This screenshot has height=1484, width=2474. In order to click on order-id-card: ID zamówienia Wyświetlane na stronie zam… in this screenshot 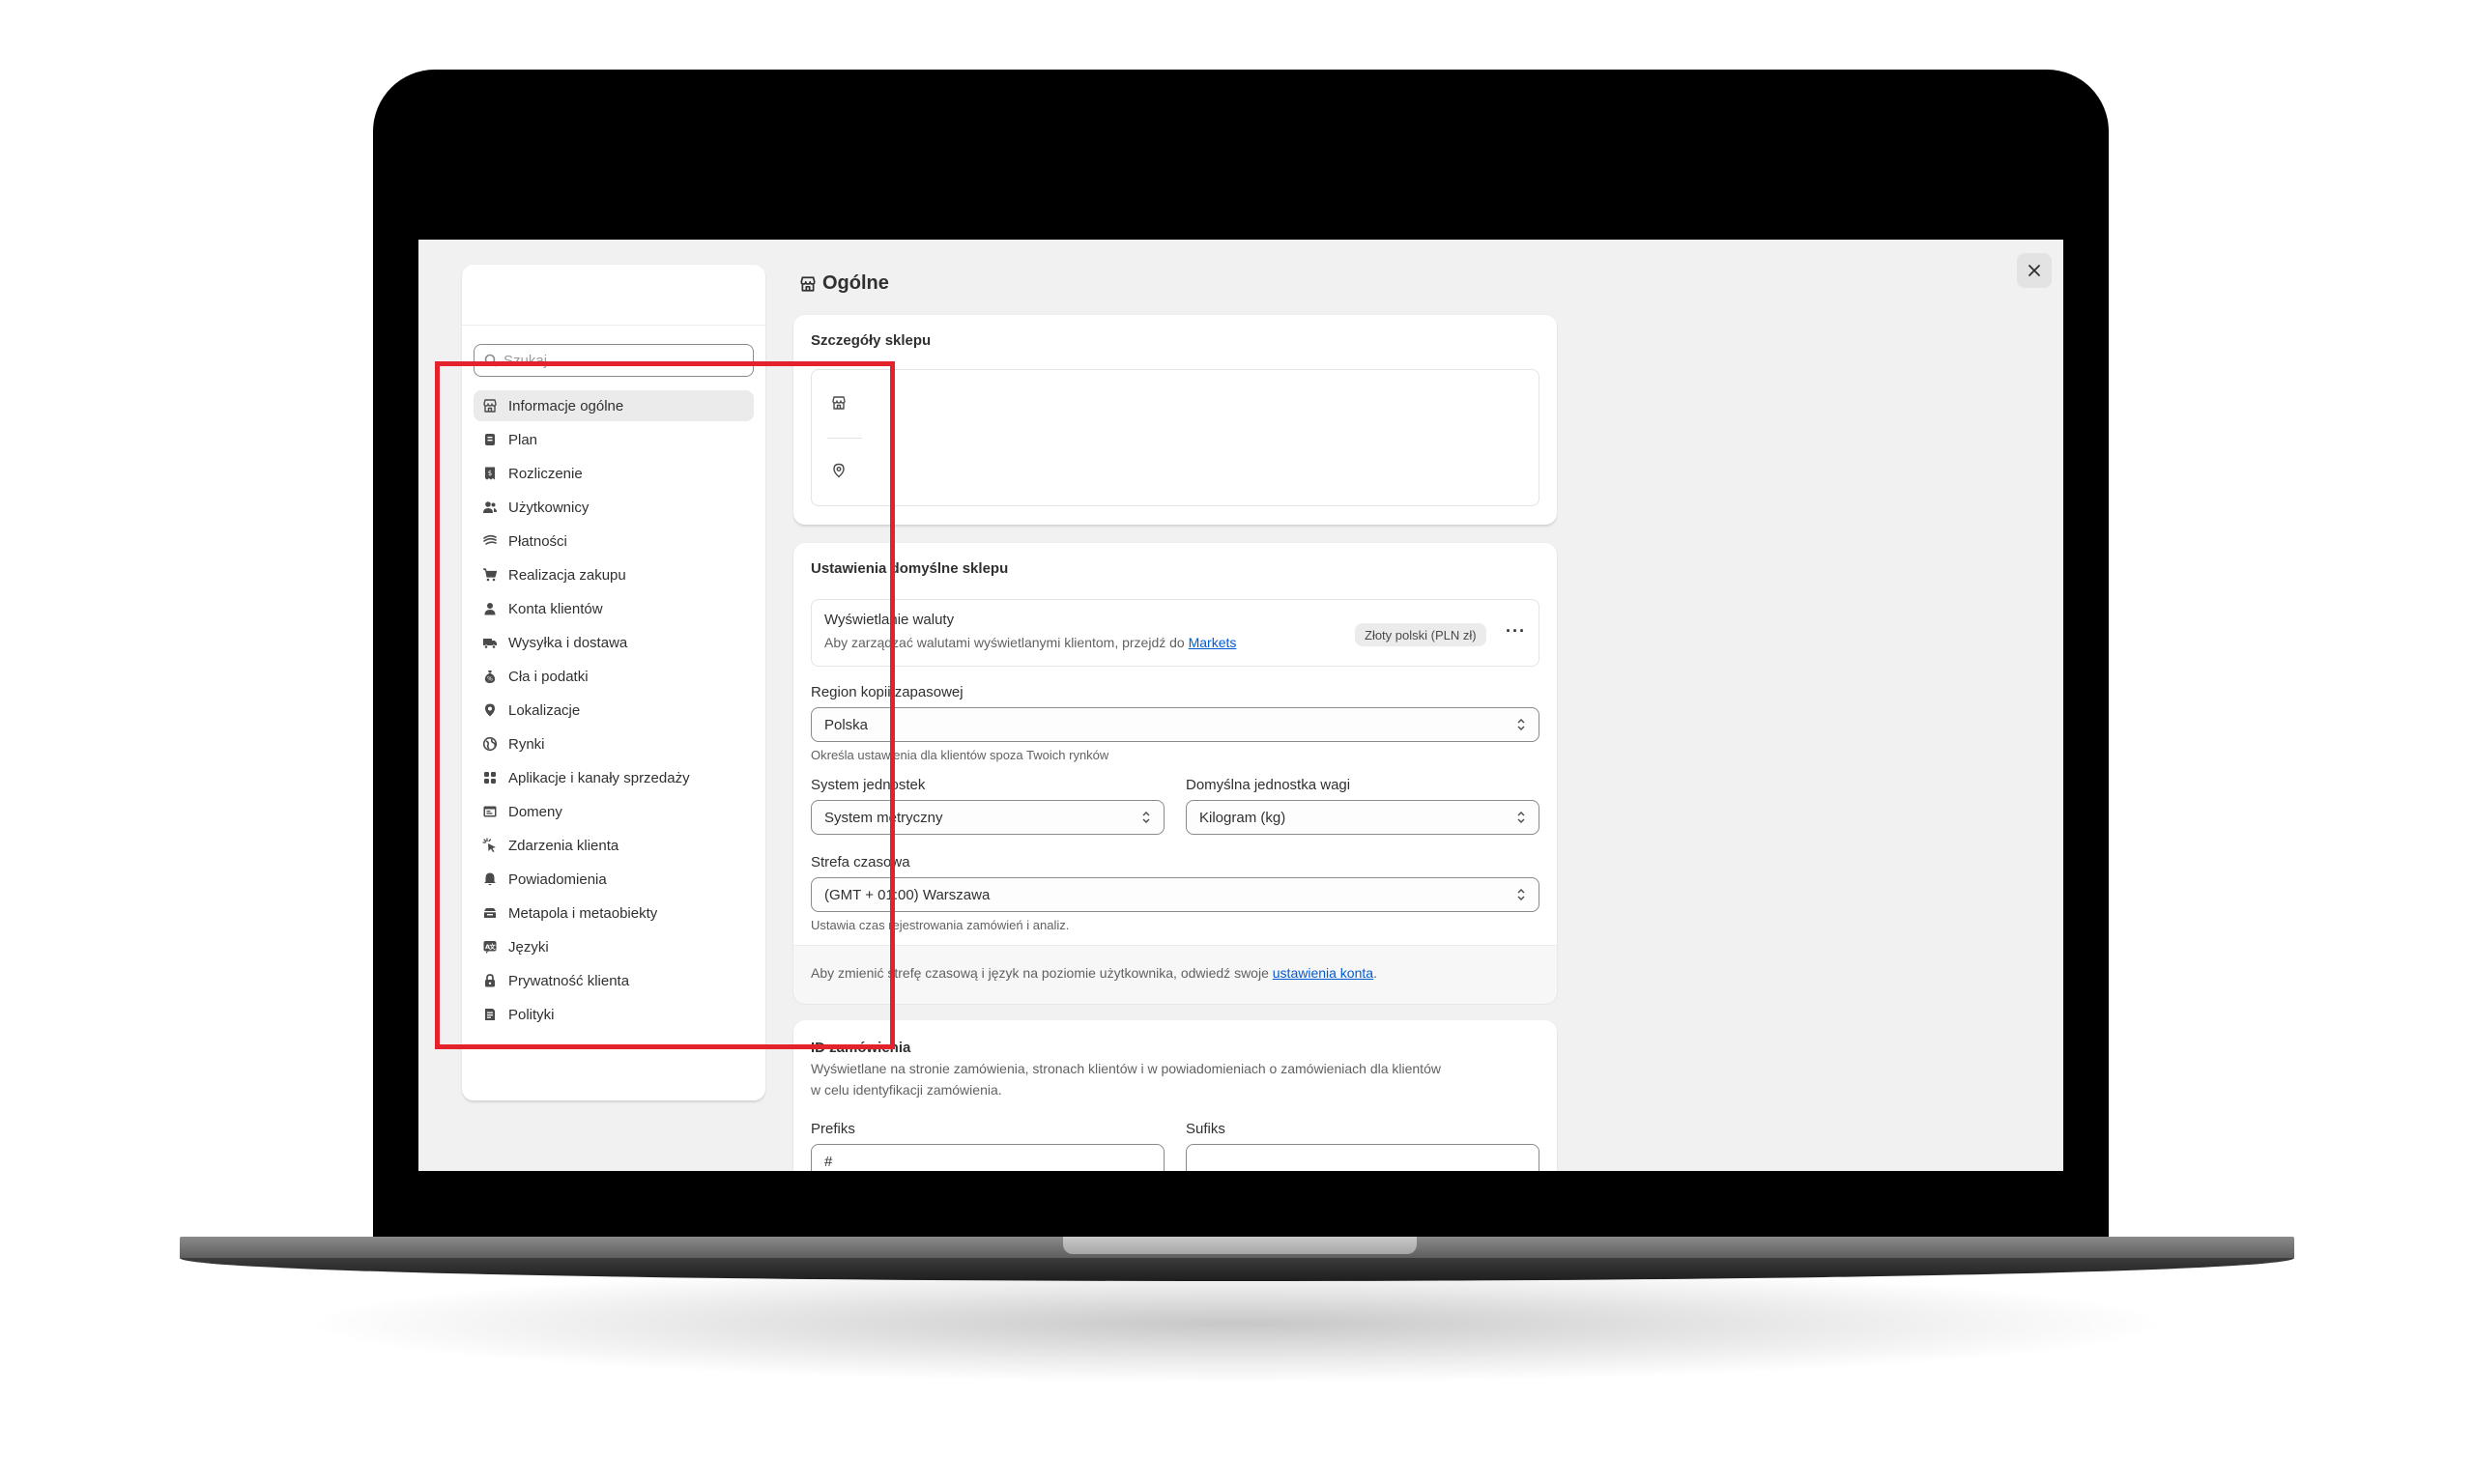, I will do `click(1175, 1095)`.